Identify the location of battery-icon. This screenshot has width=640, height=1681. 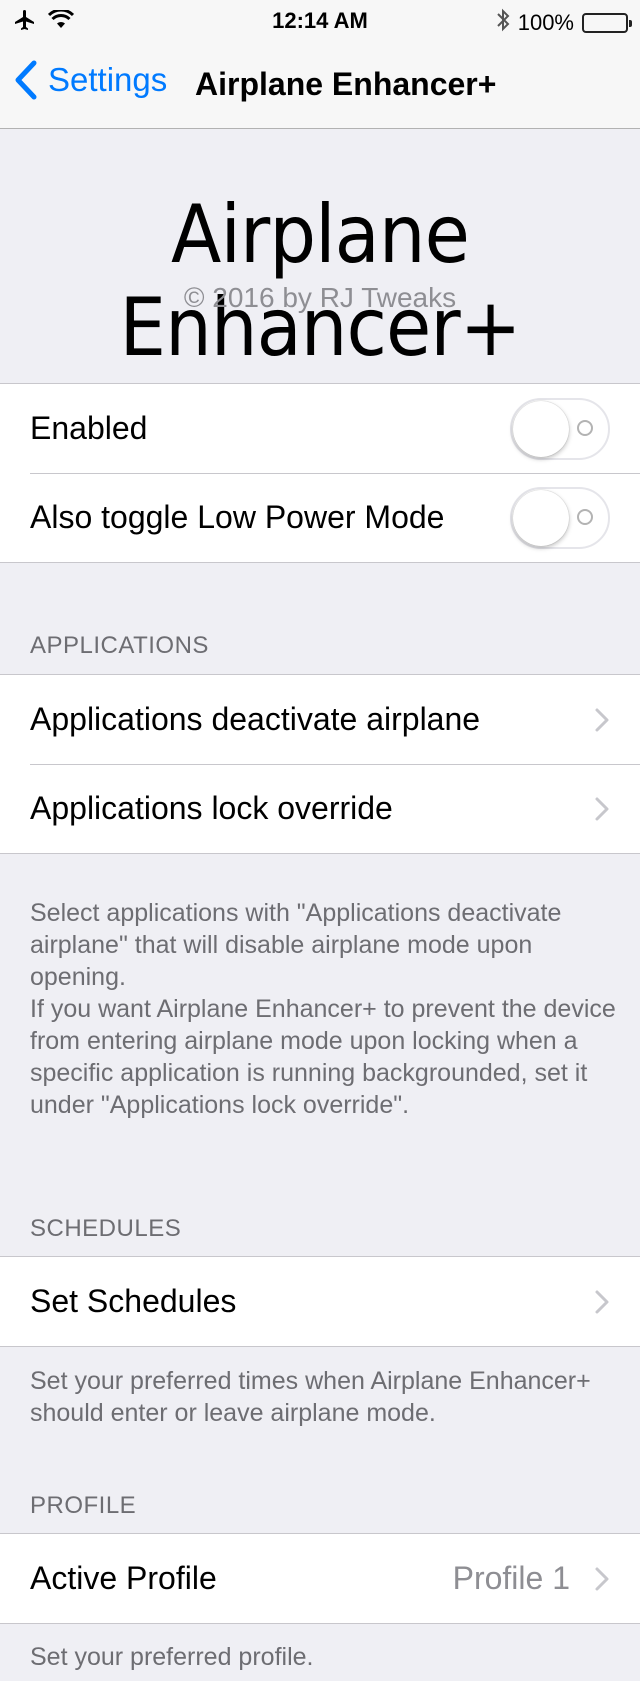
(607, 23).